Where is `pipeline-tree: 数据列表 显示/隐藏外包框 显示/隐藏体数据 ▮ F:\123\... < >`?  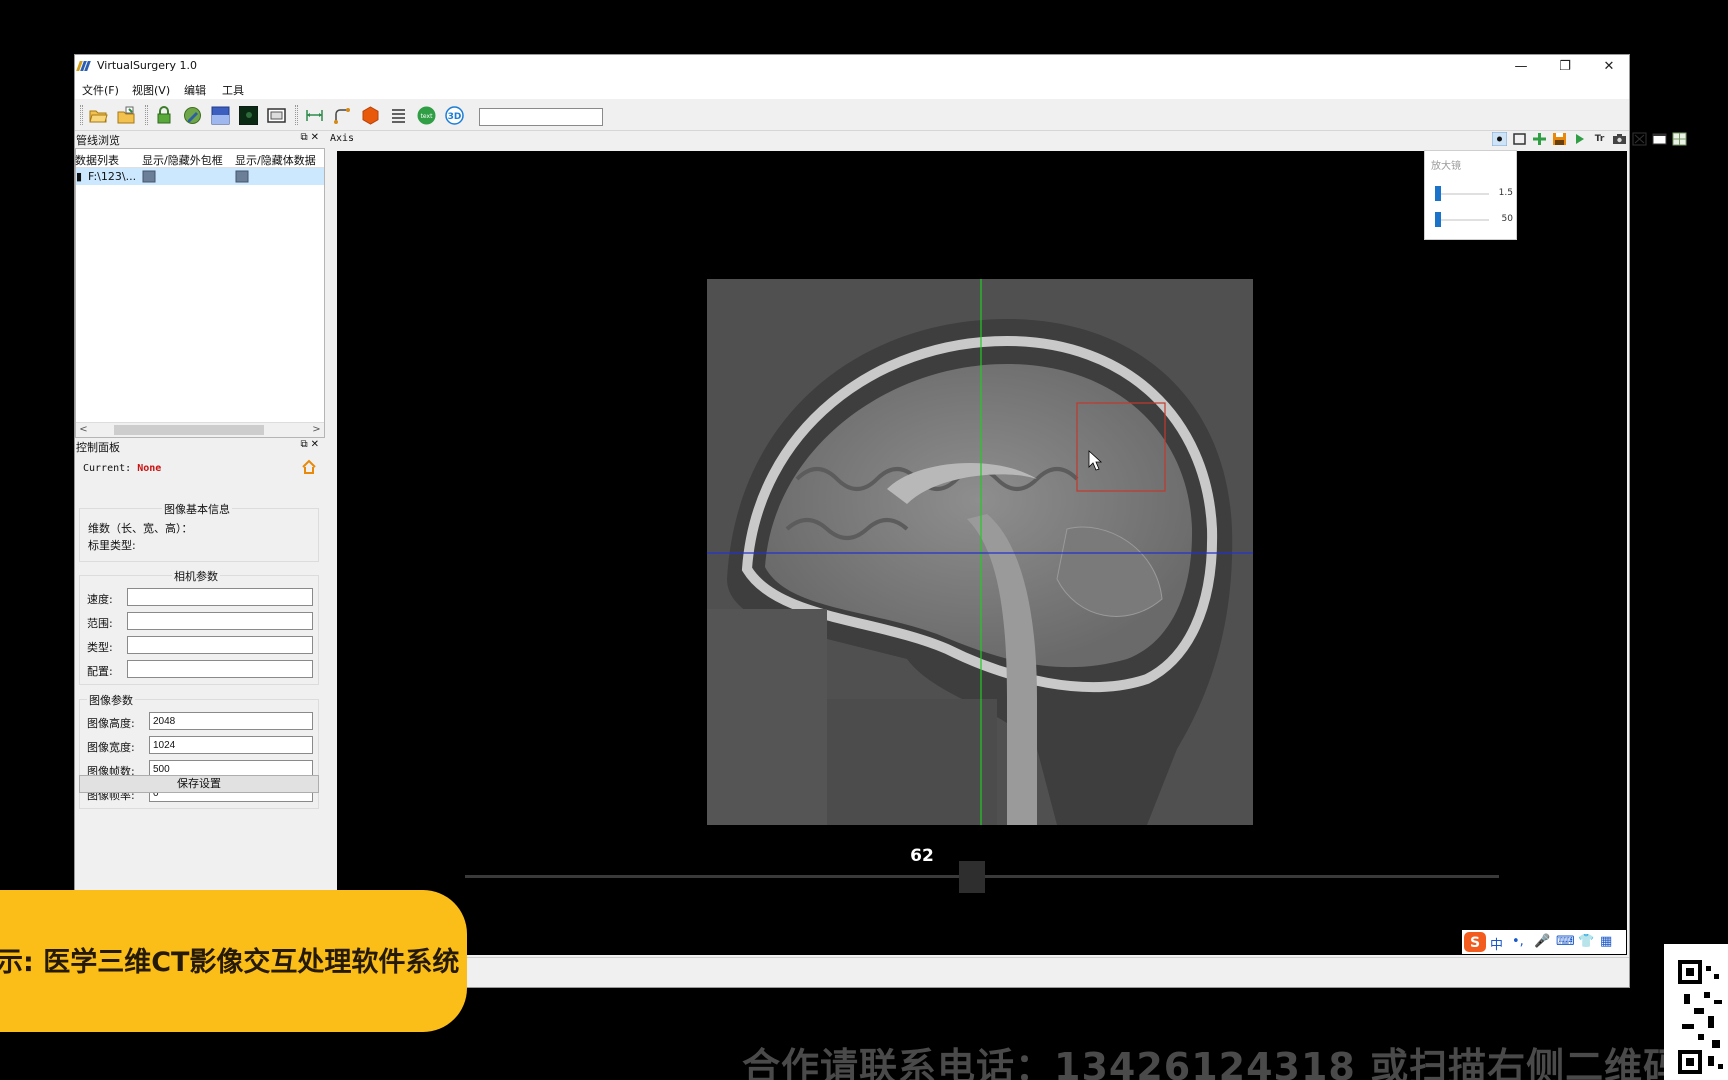
pipeline-tree: 数据列表 显示/隐藏外包框 显示/隐藏体数据 ▮ F:\123\... < > is located at coordinates (200, 293).